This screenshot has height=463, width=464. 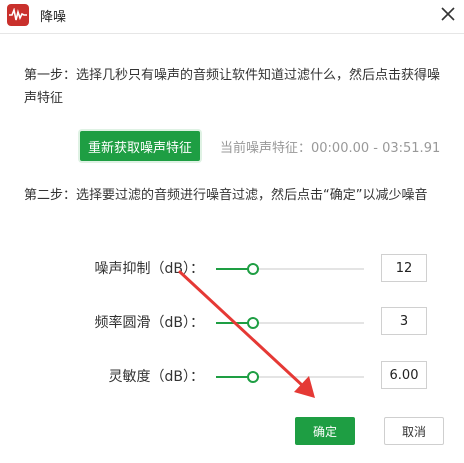 What do you see at coordinates (156, 377) in the screenshot?
I see `sensitivity-label: 灵敏度（dB）：` at bounding box center [156, 377].